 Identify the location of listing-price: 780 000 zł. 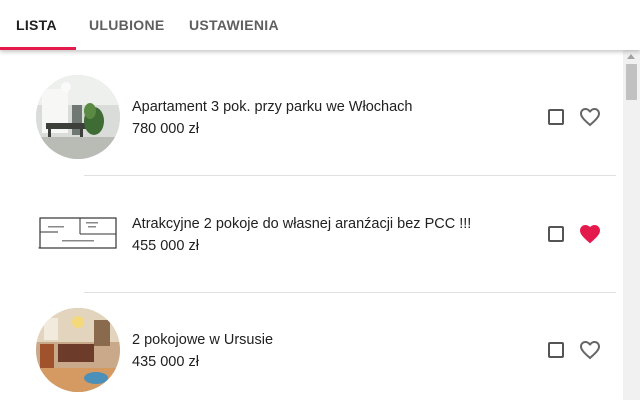
(165, 129).